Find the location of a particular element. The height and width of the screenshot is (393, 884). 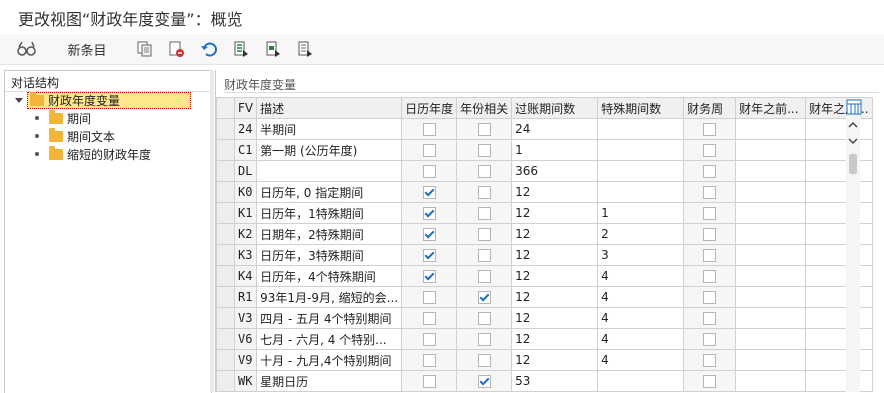

description-cell: 日历年, 0 指定期间 is located at coordinates (329, 192).